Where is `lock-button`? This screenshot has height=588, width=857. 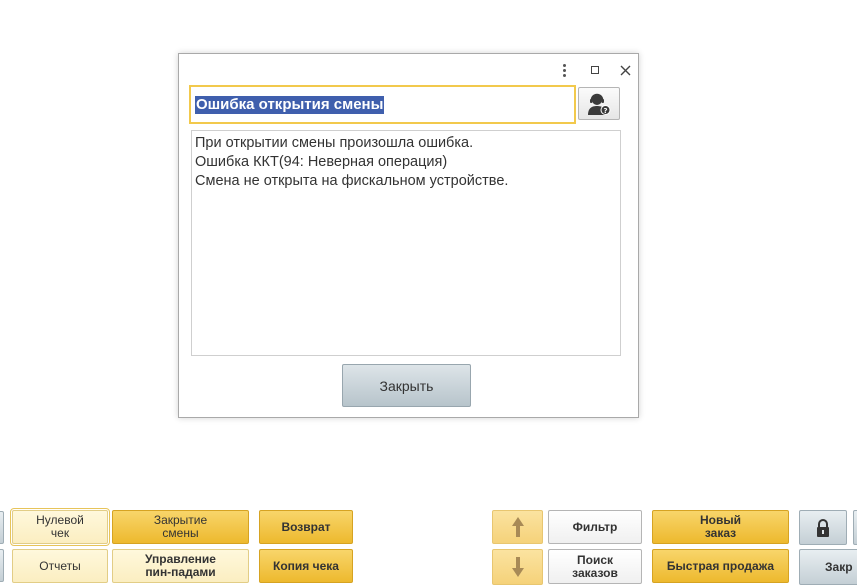 lock-button is located at coordinates (823, 527).